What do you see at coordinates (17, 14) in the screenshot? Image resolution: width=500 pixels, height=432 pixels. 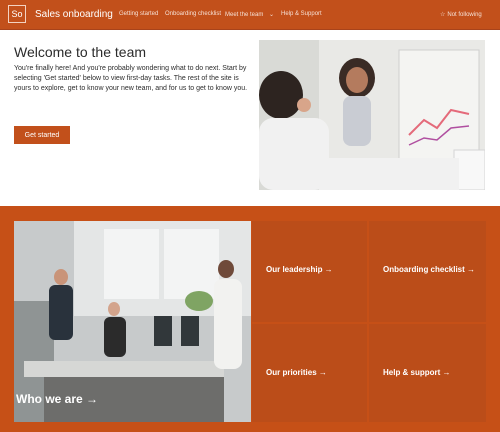 I see `site-logo: So` at bounding box center [17, 14].